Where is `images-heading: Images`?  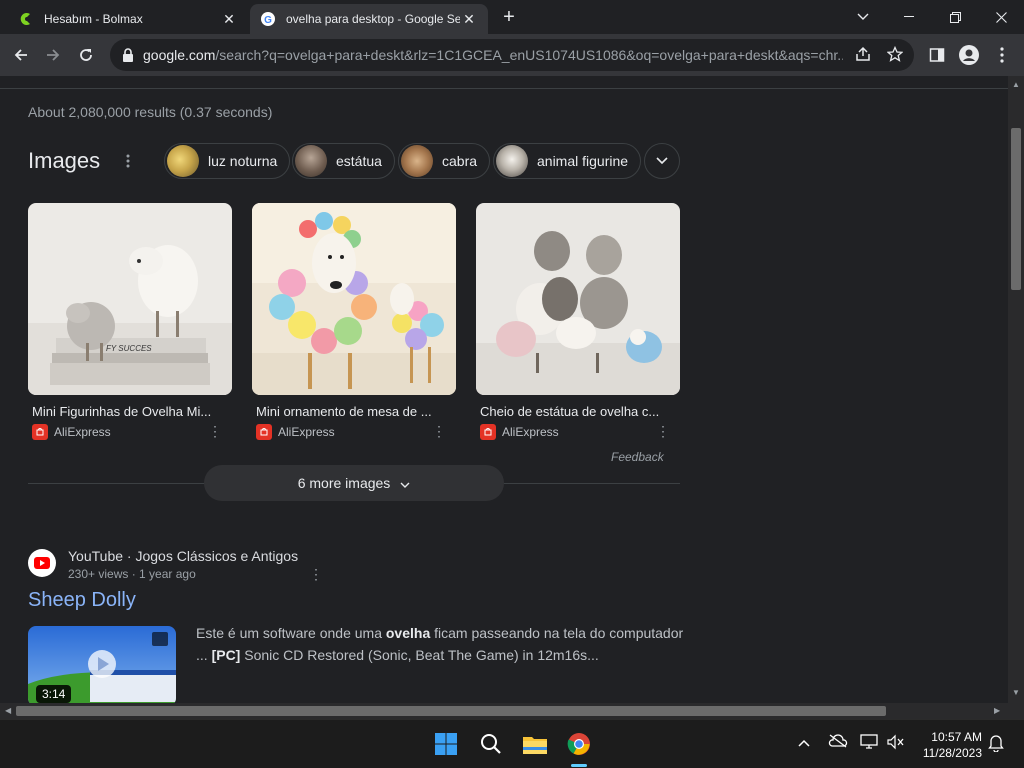 images-heading: Images is located at coordinates (64, 160).